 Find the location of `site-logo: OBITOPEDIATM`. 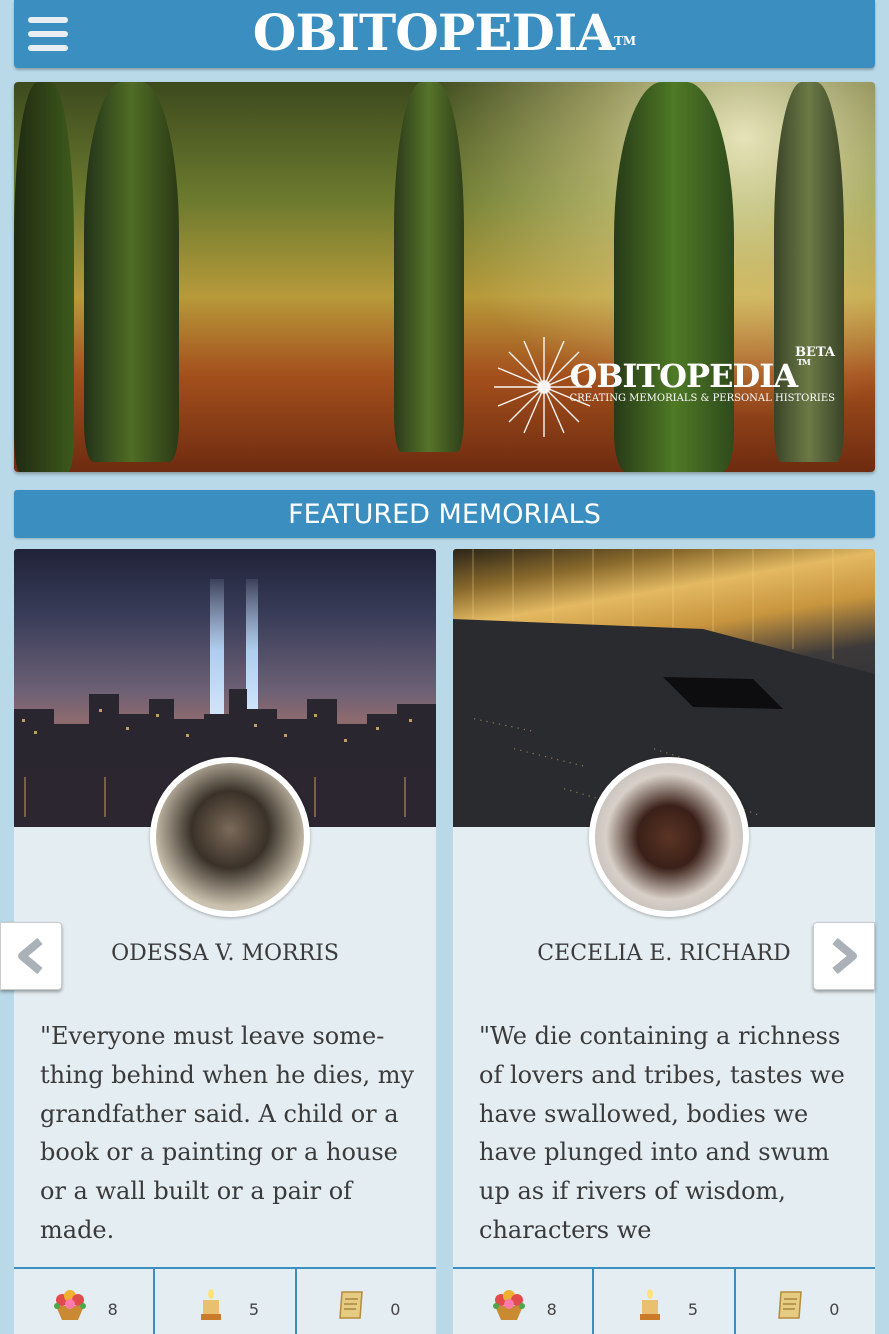

site-logo: OBITOPEDIATM is located at coordinates (444, 33).